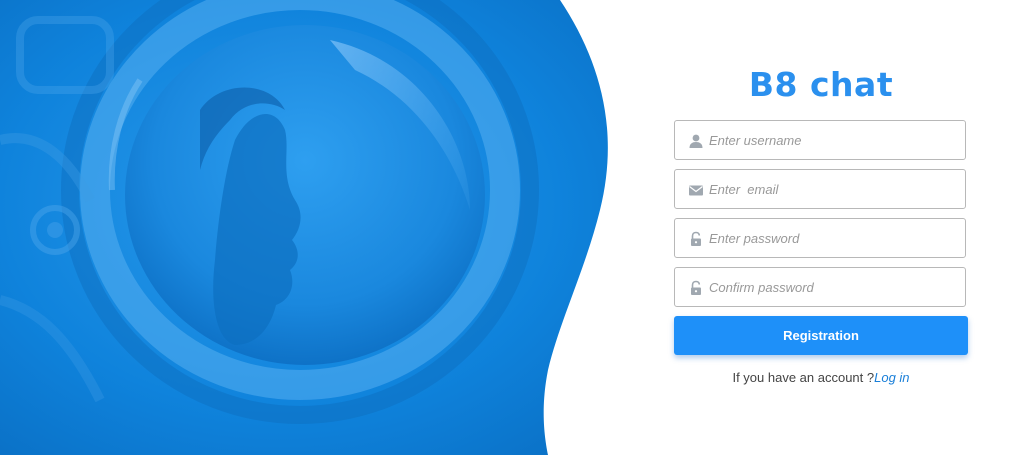 The width and height of the screenshot is (1020, 455). Describe the element at coordinates (696, 141) in the screenshot. I see `user-icon` at that location.